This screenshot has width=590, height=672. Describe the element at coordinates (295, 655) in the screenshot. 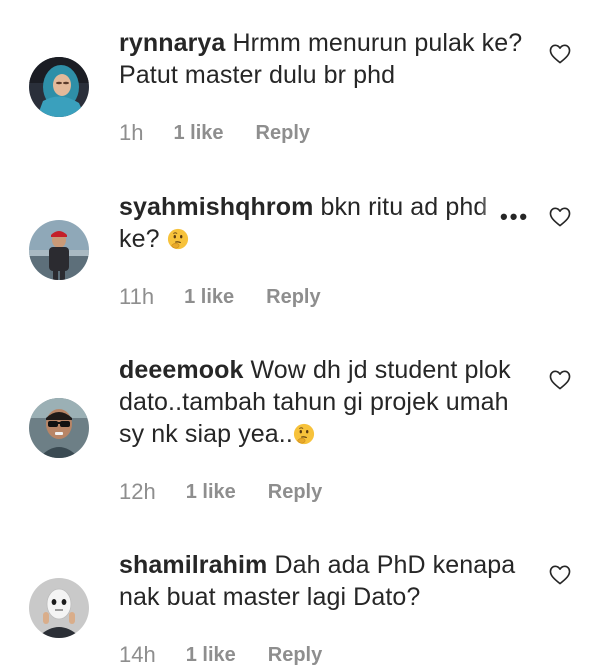

I see `reply-button: Reply` at that location.